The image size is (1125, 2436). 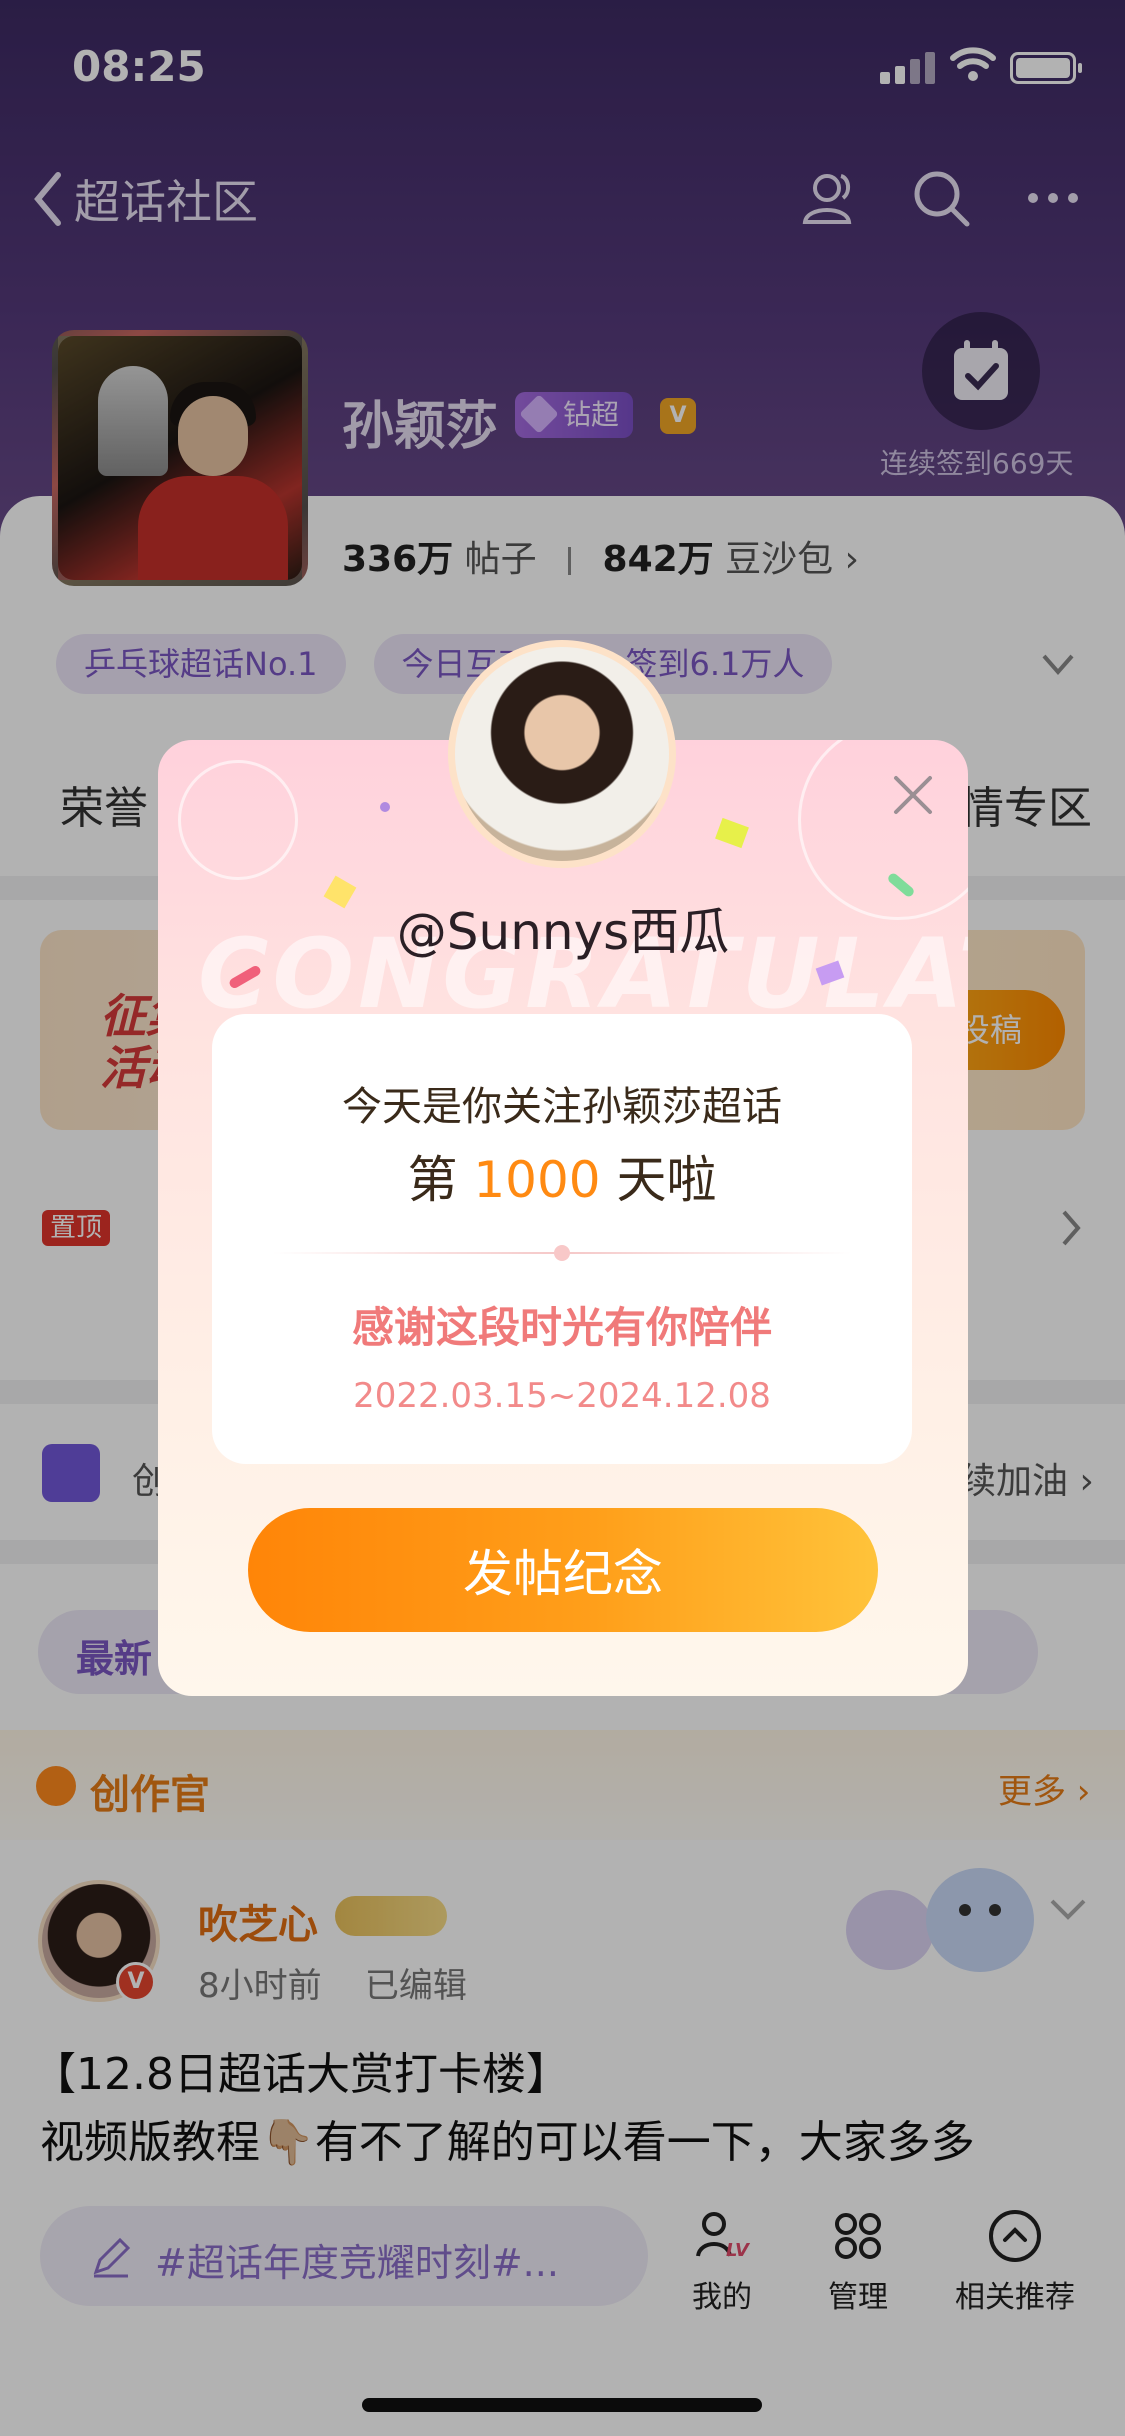 What do you see at coordinates (537, 1180) in the screenshot?
I see `follow-days-number: 1000` at bounding box center [537, 1180].